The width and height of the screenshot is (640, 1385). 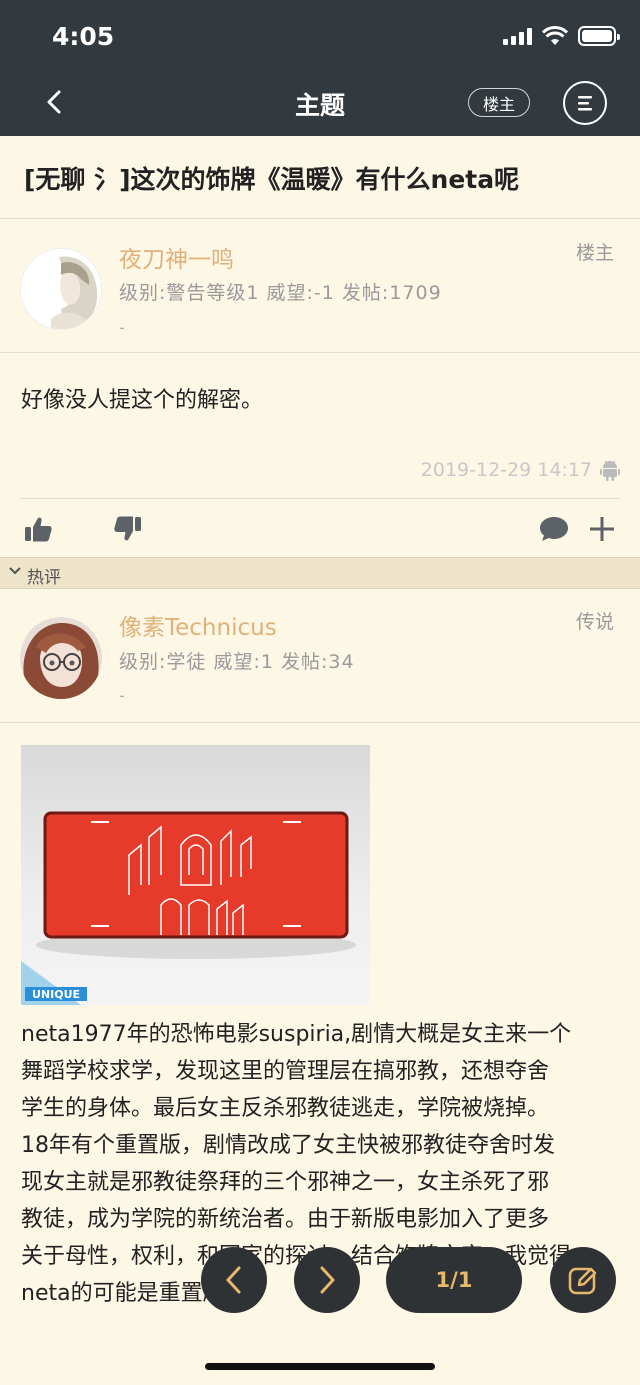 I want to click on reply-line: 舞蹈学校求学，发现这里的管理层在搞邪教，还想夺舍, so click(x=285, y=1071).